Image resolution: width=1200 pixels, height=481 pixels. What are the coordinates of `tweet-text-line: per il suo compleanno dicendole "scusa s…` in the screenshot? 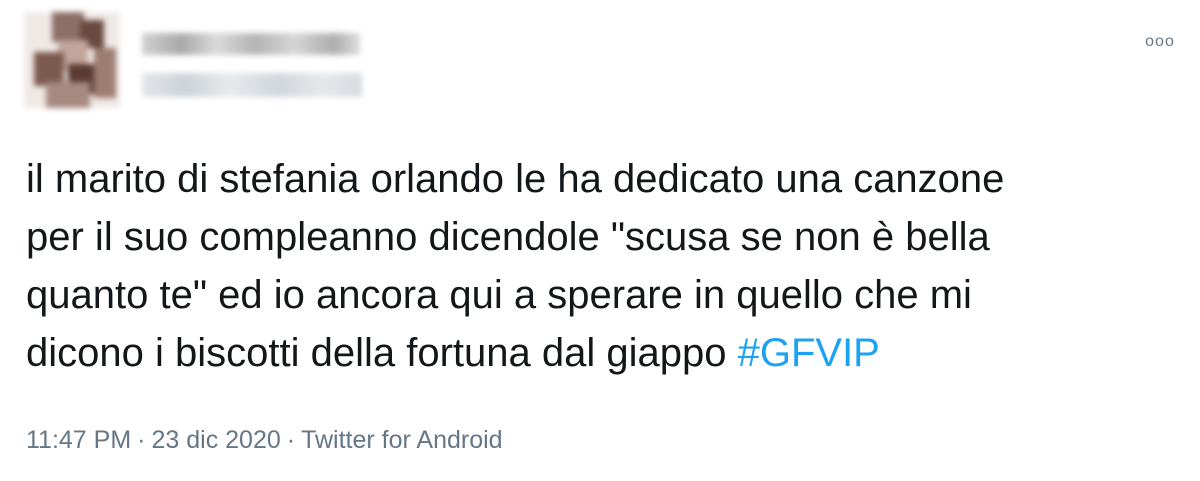 It's located at (508, 237).